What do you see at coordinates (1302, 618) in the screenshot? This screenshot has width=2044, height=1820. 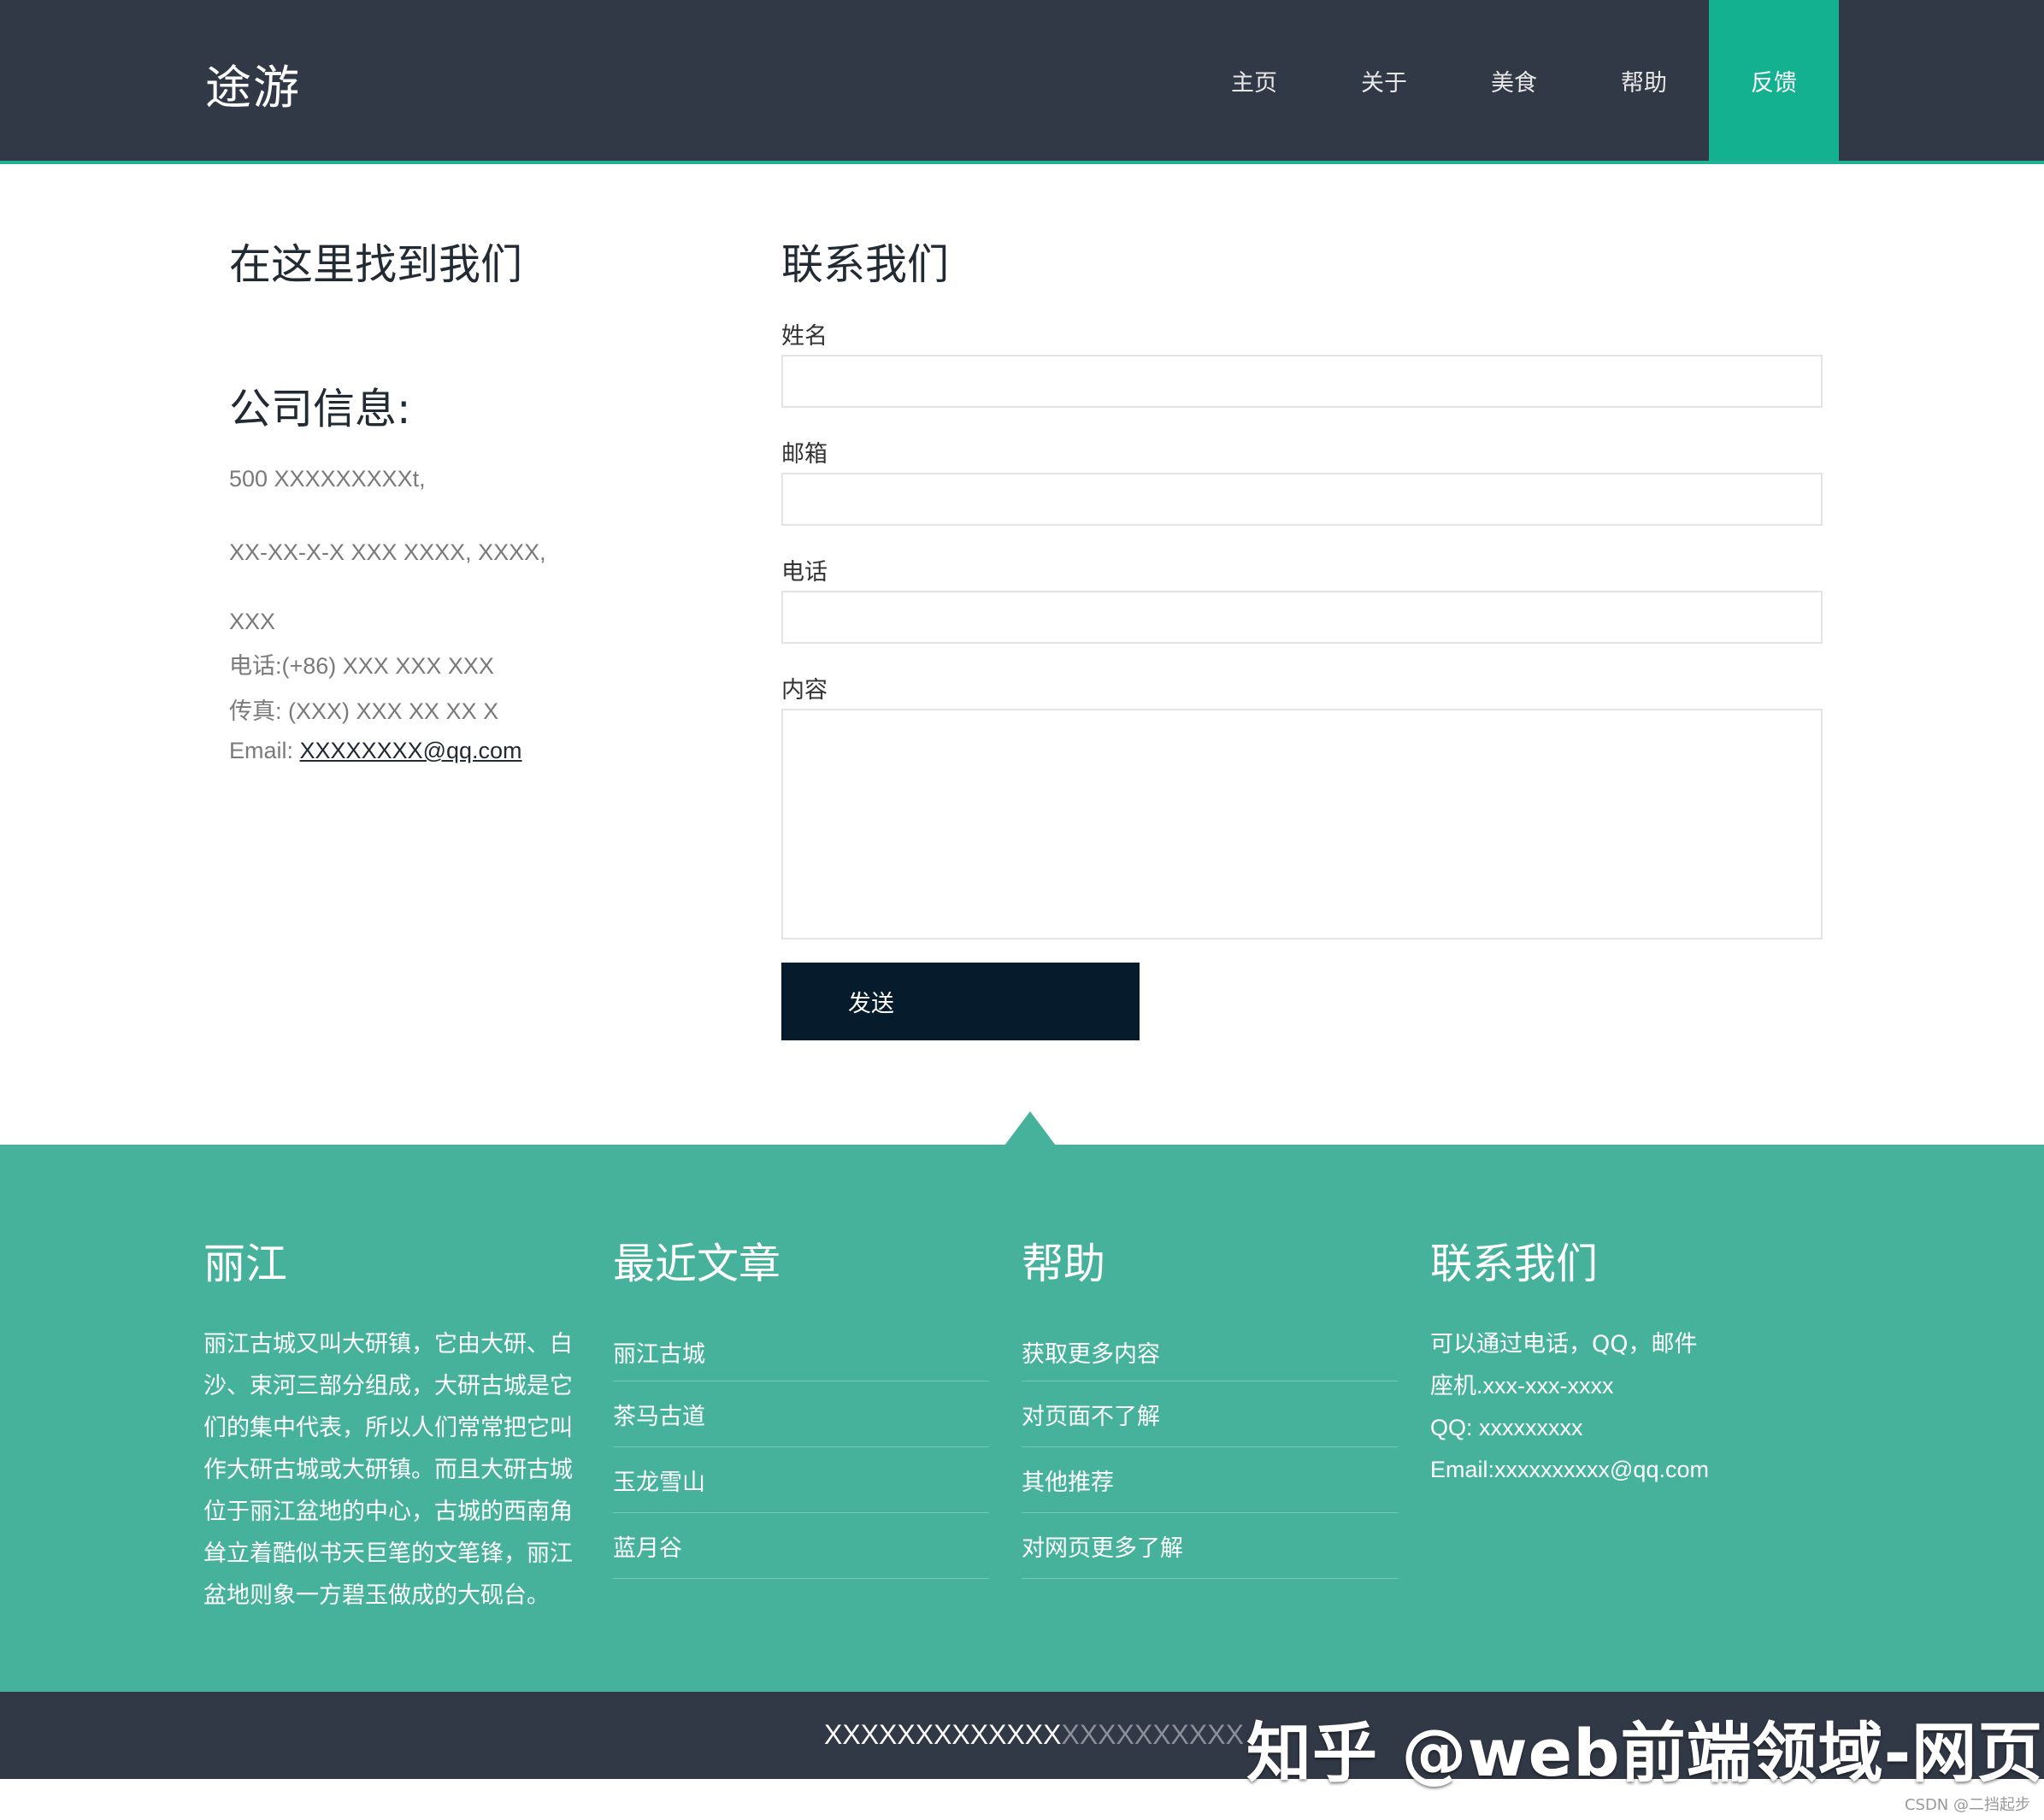 I see `phone-field` at bounding box center [1302, 618].